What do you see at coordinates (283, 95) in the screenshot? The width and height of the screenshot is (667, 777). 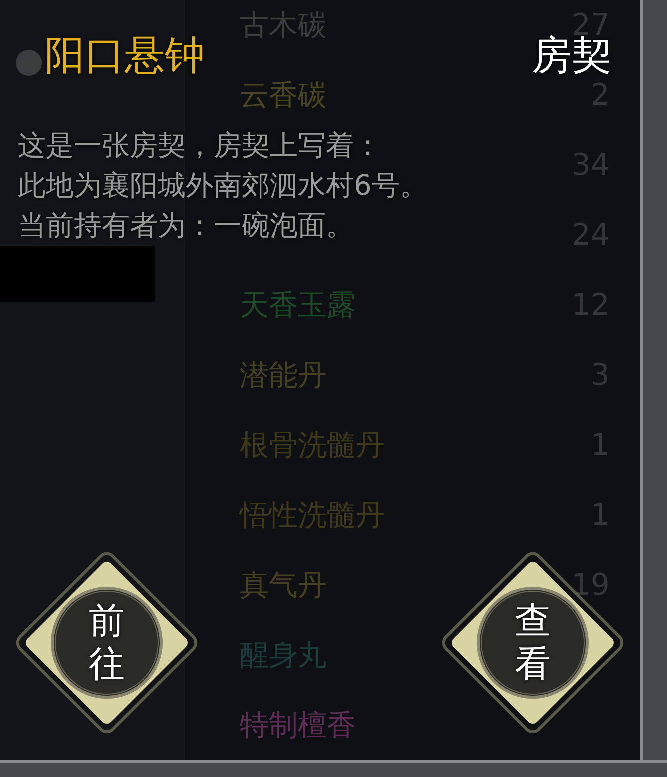 I see `item-name: 云香碳` at bounding box center [283, 95].